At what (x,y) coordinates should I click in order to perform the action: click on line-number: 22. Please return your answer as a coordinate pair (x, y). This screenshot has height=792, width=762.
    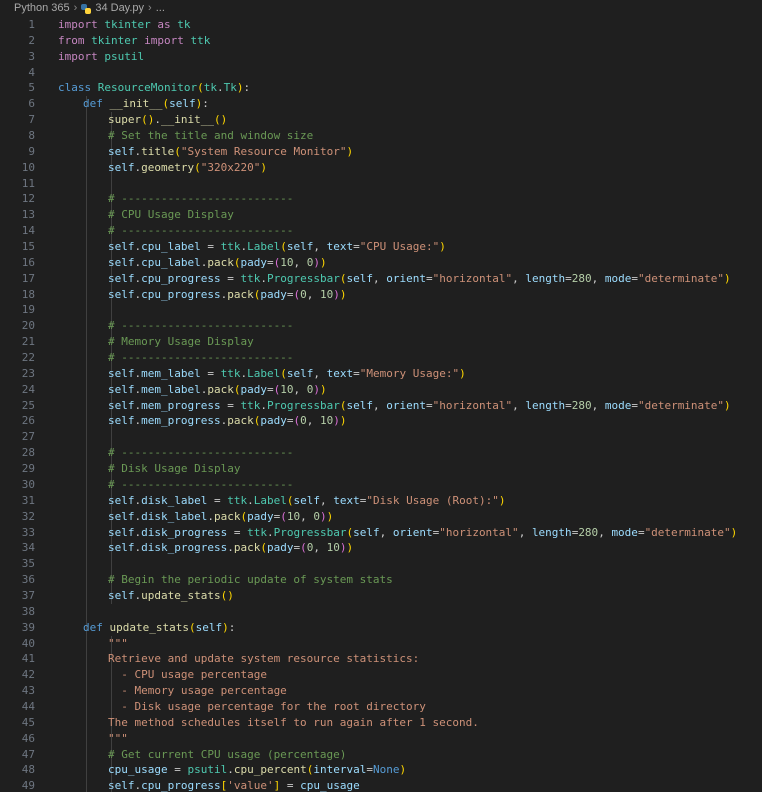
    Looking at the image, I should click on (28, 358).